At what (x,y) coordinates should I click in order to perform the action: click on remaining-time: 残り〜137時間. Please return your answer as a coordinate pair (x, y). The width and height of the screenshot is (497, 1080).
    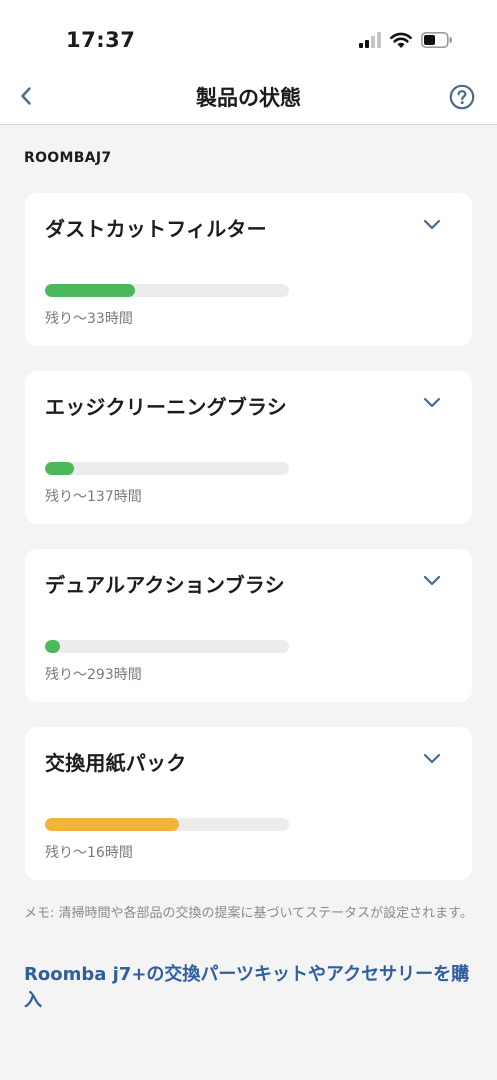
    Looking at the image, I should click on (93, 497).